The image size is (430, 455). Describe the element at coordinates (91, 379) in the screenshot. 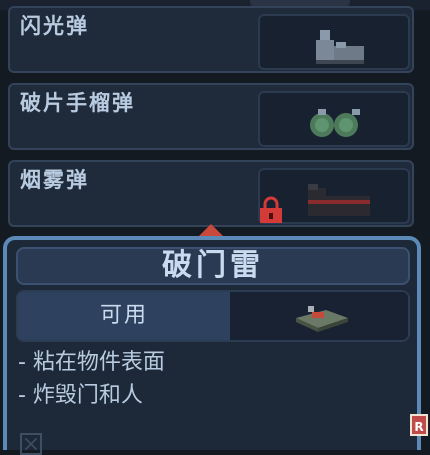

I see `description: - 粘在物件表面 - 炸毁门和人` at that location.